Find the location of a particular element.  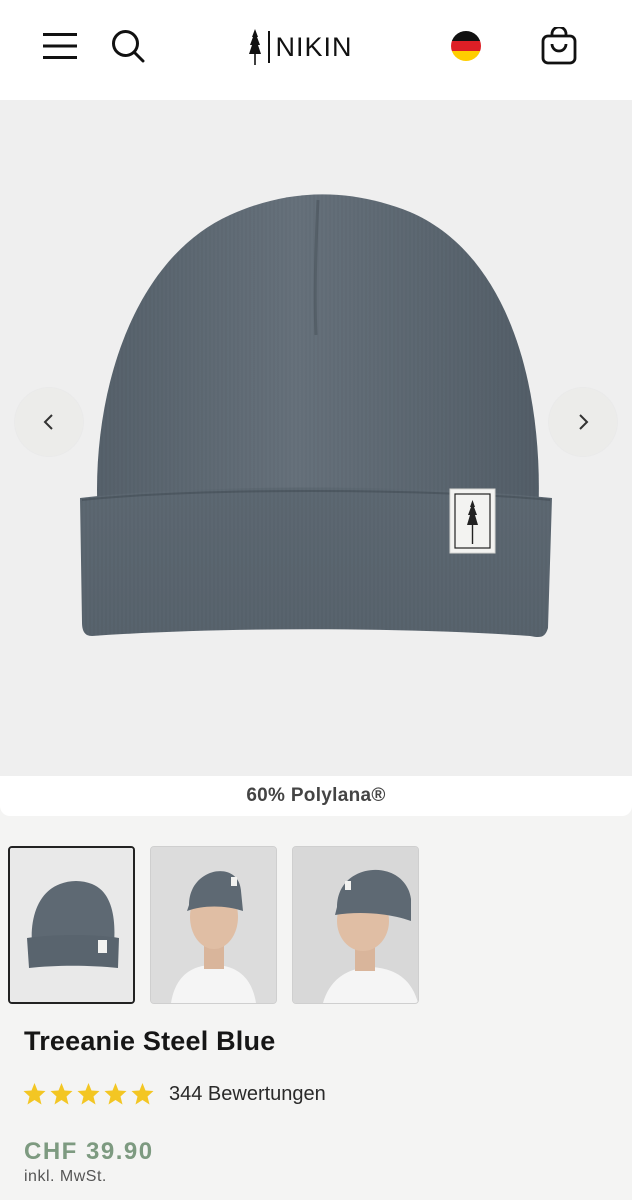

brand-logo: NIKIN is located at coordinates (300, 47).